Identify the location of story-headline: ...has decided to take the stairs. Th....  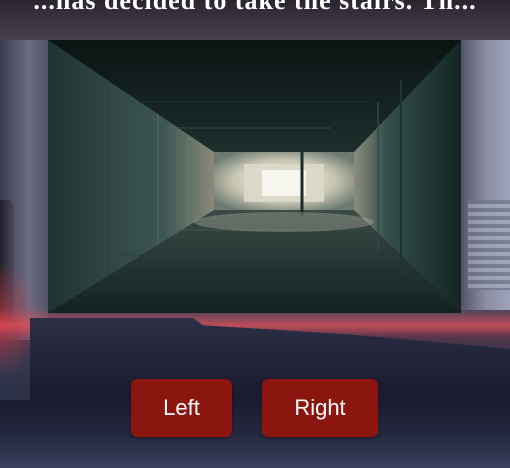
(255, 7).